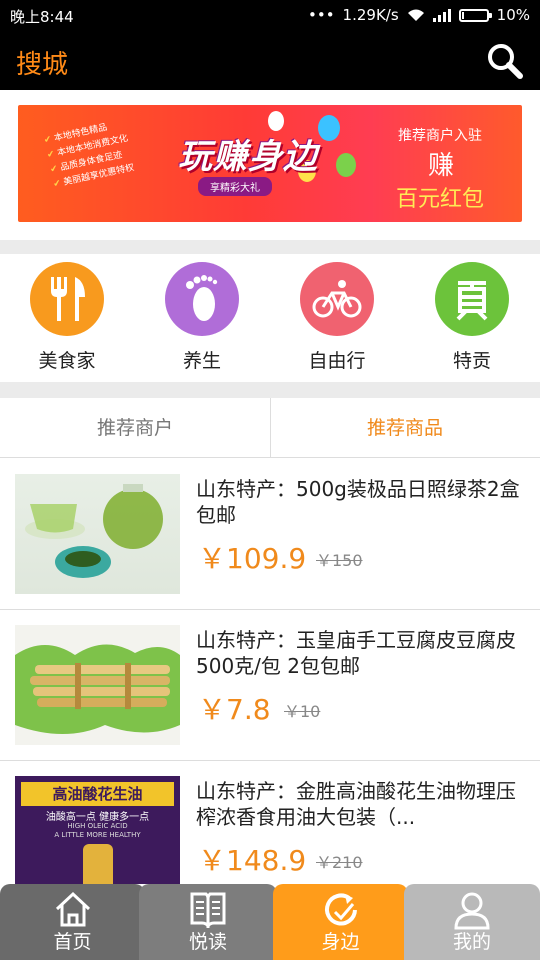 The image size is (540, 960). Describe the element at coordinates (440, 136) in the screenshot. I see `banner-cta-line1: 推荐商户入驻` at that location.